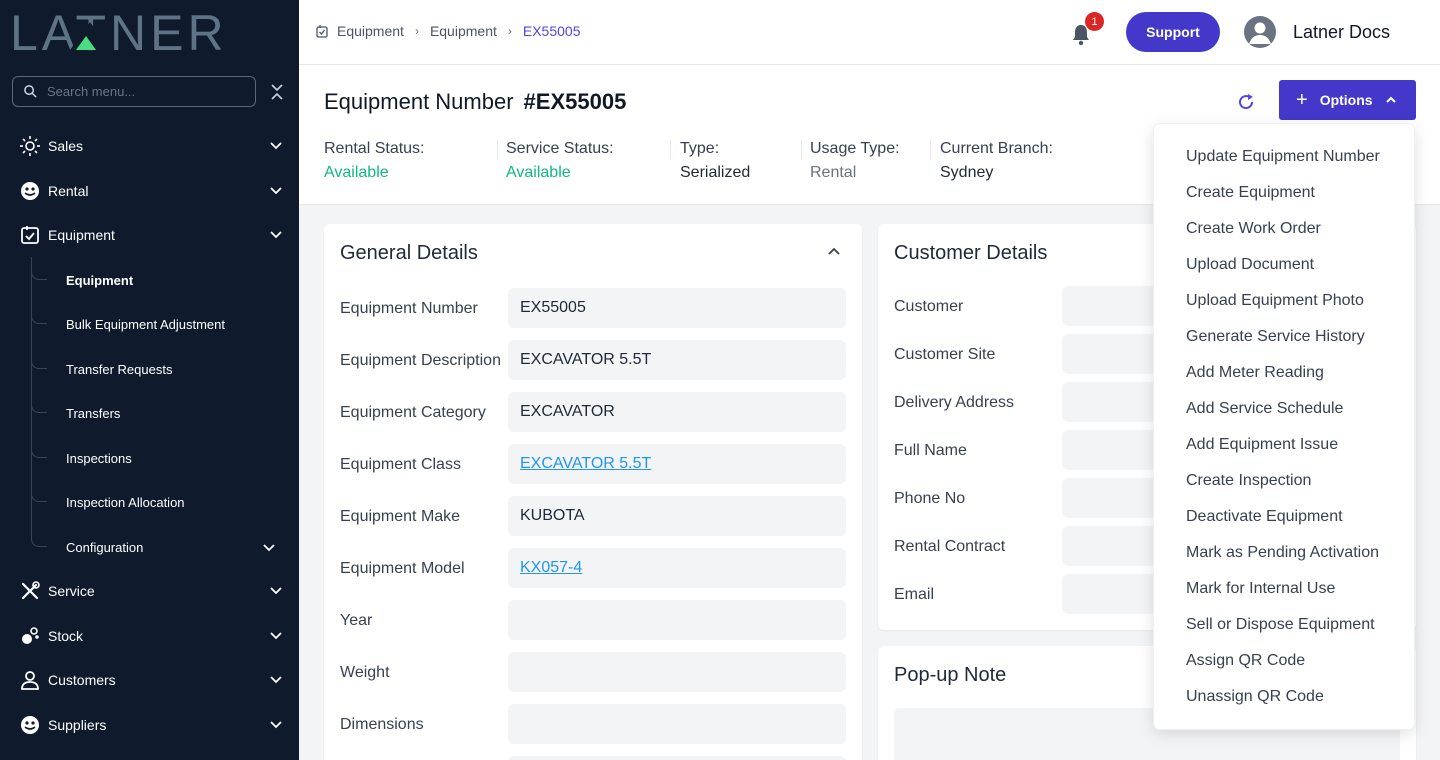 This screenshot has width=1440, height=760. I want to click on user-name: Latner Docs, so click(1341, 32).